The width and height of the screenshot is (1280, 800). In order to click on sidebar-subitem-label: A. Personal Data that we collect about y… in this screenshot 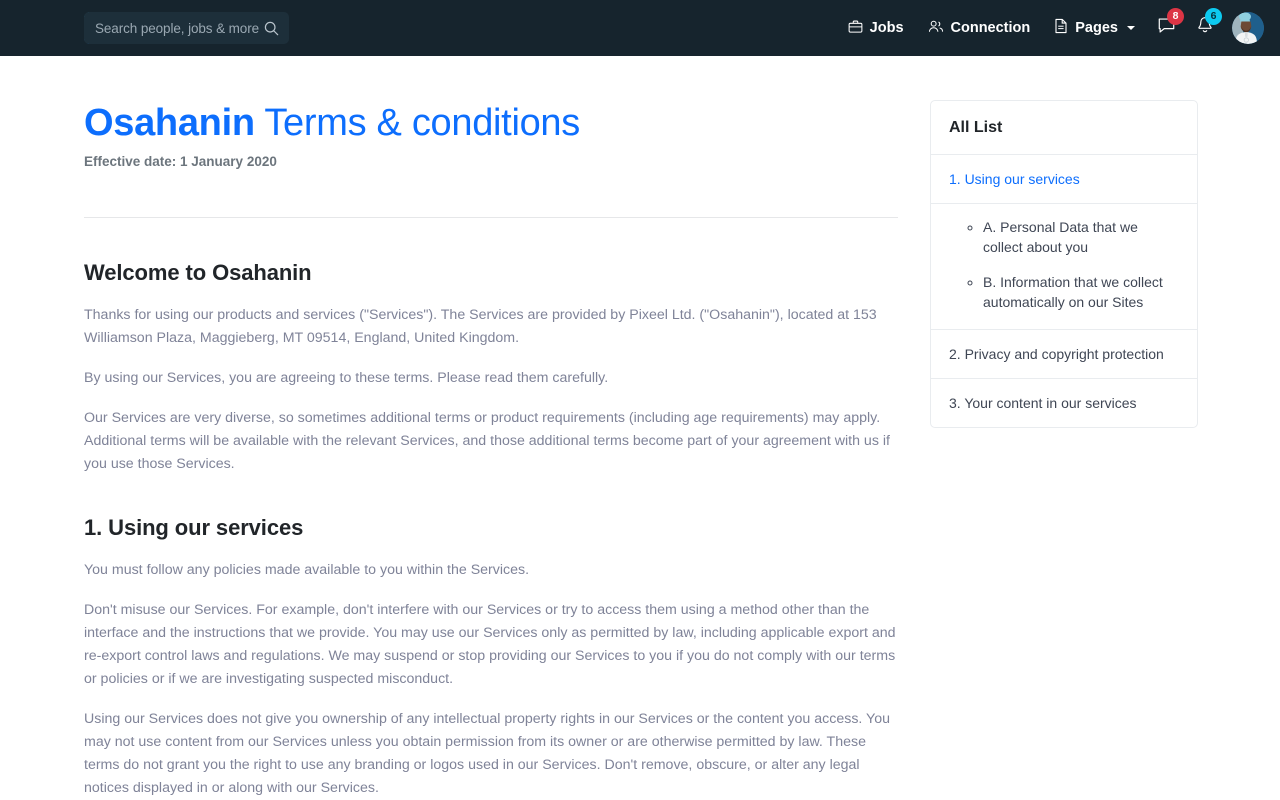, I will do `click(1060, 237)`.